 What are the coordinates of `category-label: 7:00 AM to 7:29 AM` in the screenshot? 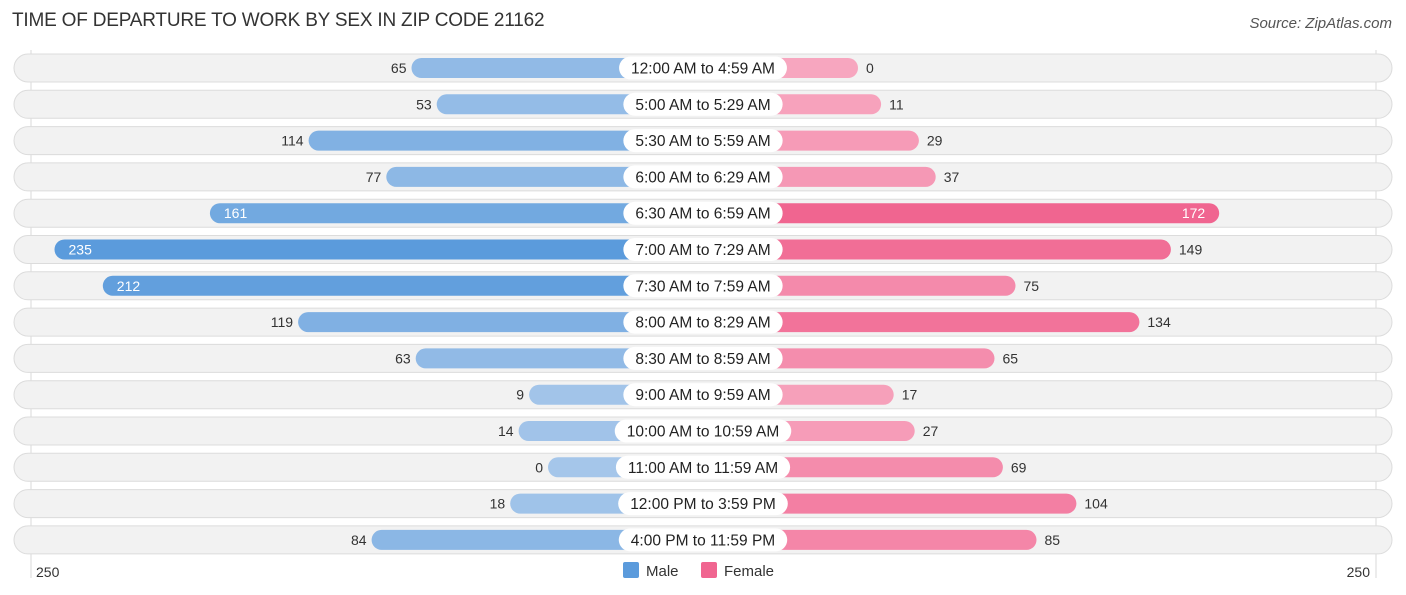 It's located at (702, 250).